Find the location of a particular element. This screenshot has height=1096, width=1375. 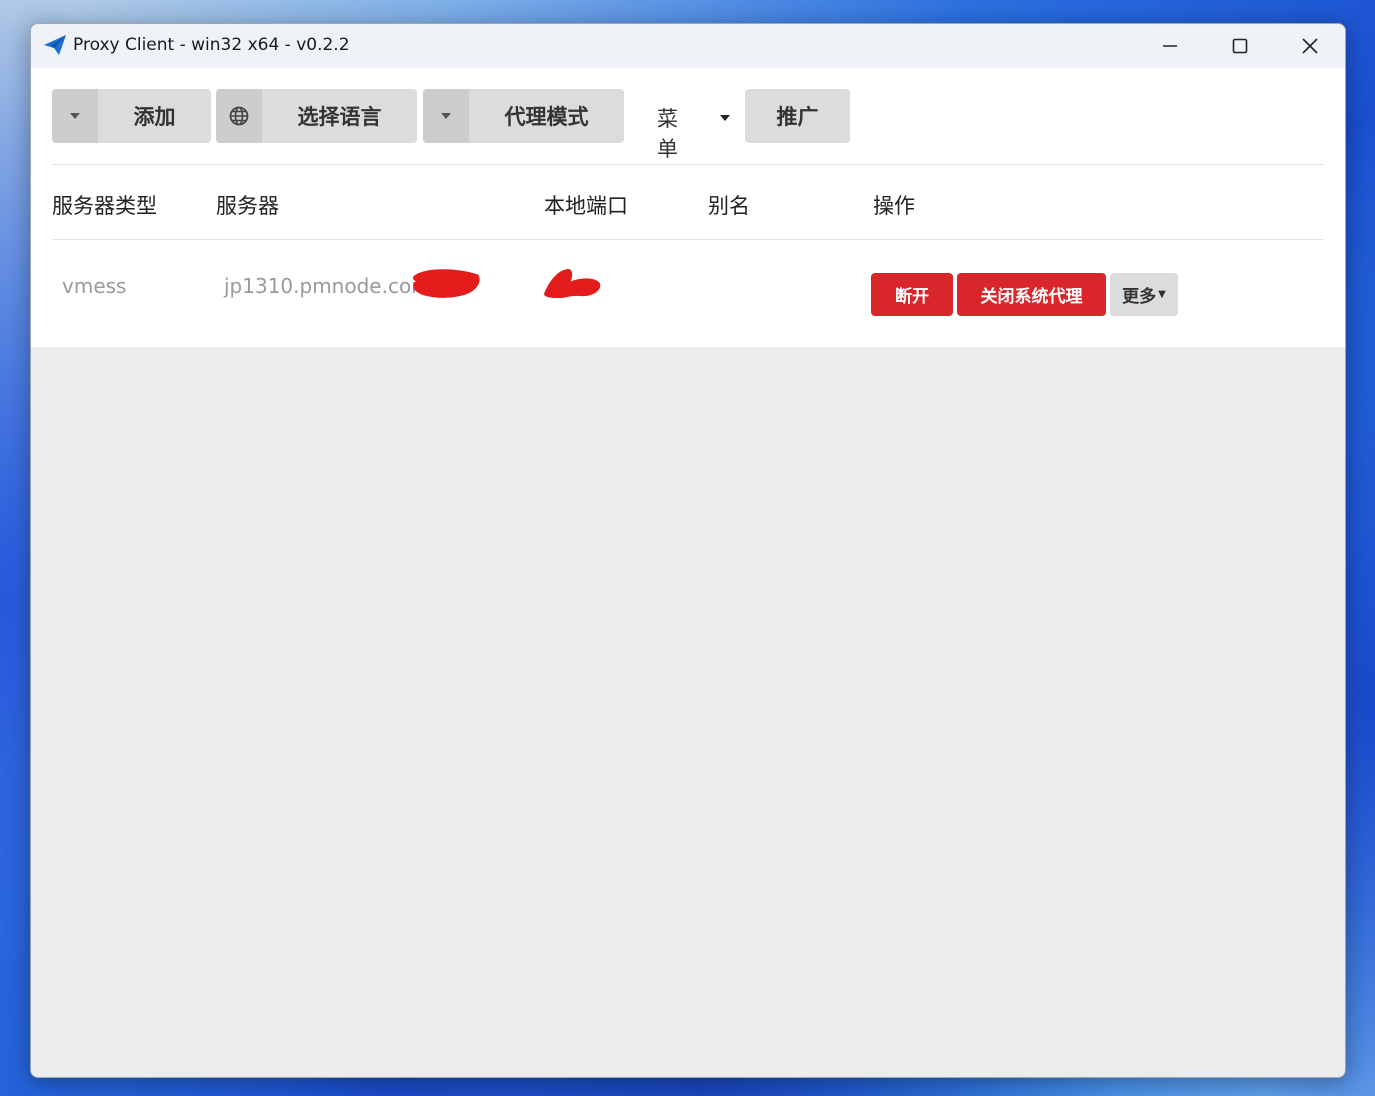

minimize-icon is located at coordinates (1170, 46).